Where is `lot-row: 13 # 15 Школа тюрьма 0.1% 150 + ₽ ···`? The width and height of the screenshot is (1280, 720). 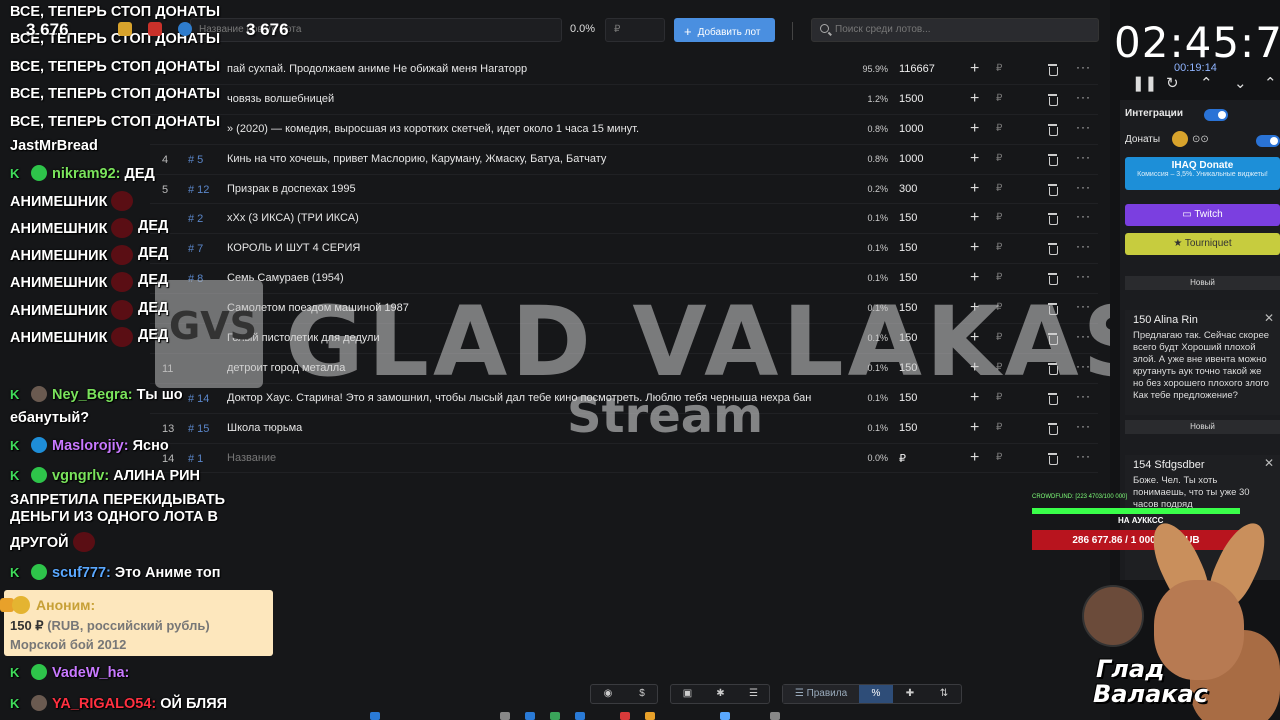 lot-row: 13 # 15 Школа тюрьма 0.1% 150 + ₽ ··· is located at coordinates (624, 429).